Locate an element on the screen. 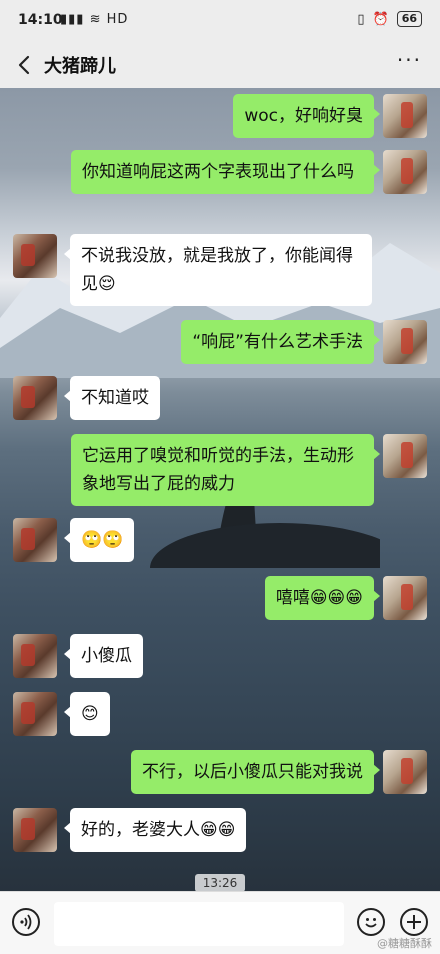 The width and height of the screenshot is (440, 954). back-button is located at coordinates (25, 65).